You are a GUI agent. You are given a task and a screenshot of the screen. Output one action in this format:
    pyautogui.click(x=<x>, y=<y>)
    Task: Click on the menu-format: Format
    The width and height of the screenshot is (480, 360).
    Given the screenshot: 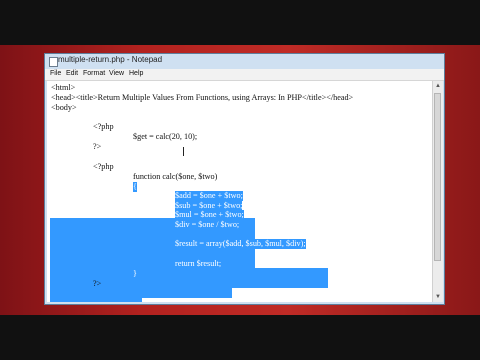 What is the action you would take?
    pyautogui.click(x=94, y=73)
    